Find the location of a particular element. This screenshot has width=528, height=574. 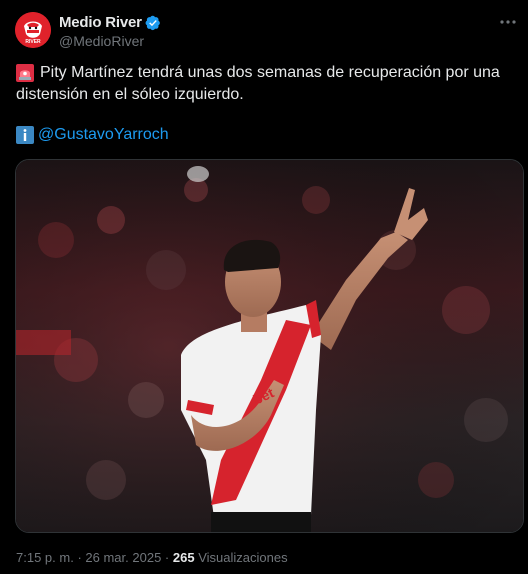

views-label: Visualizaciones is located at coordinates (243, 557).